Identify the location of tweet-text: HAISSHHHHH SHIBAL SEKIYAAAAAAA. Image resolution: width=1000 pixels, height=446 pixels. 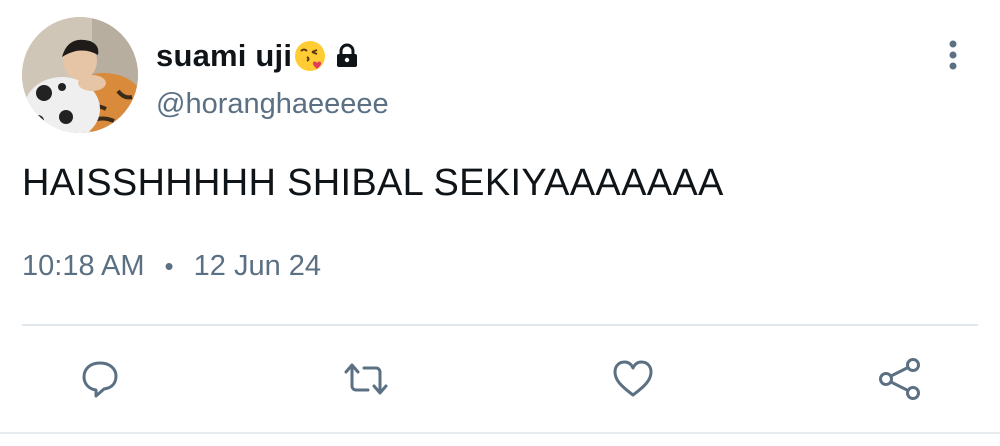
(373, 183).